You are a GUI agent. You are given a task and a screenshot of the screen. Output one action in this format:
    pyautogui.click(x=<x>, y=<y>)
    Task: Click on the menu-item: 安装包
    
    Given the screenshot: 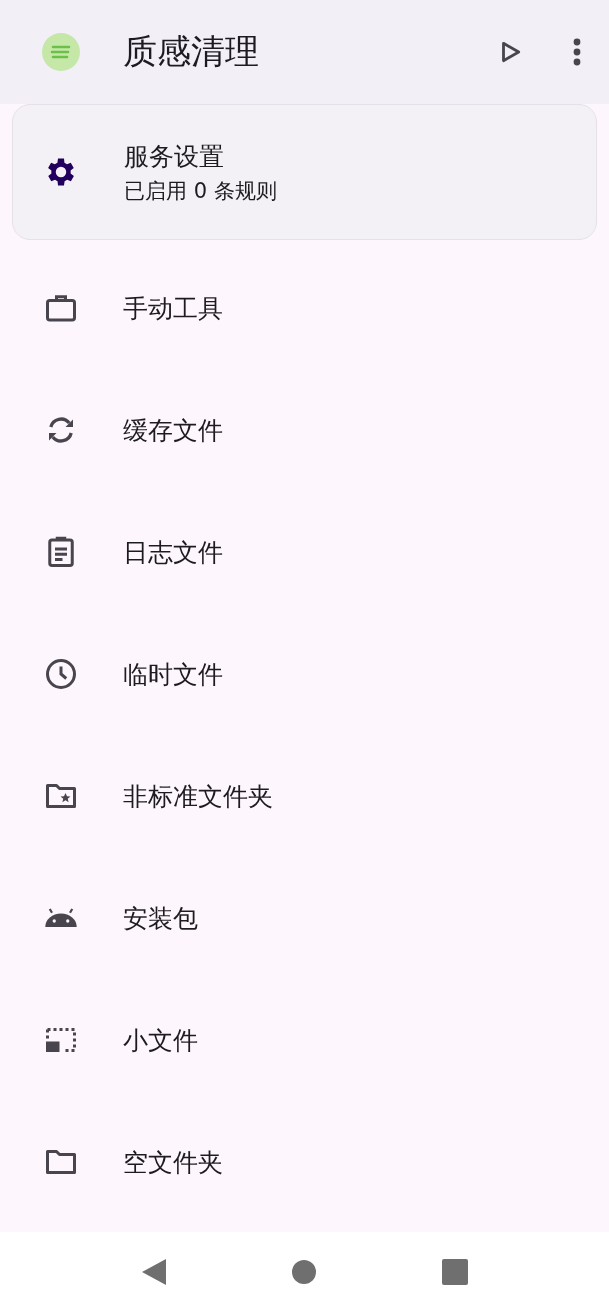 What is the action you would take?
    pyautogui.click(x=304, y=918)
    